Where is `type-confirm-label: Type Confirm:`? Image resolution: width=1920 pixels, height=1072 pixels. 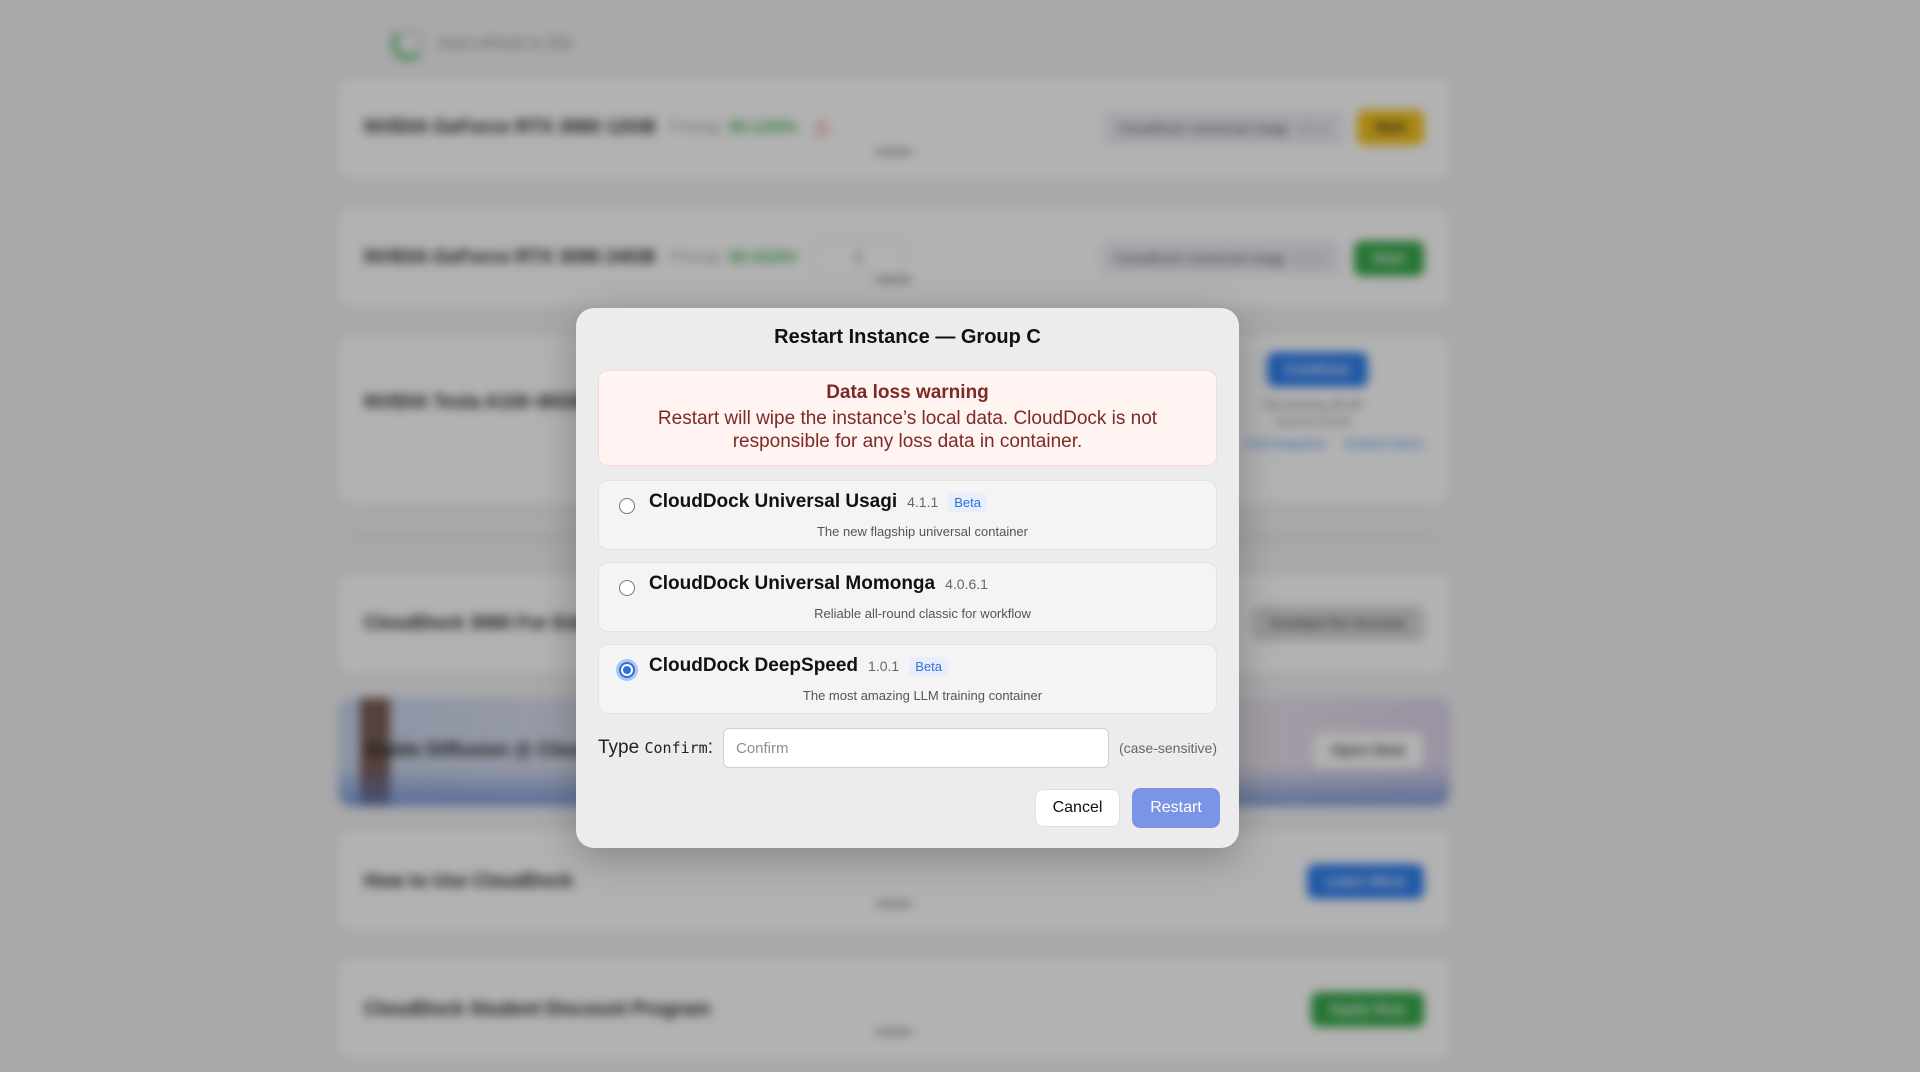 type-confirm-label: Type Confirm: is located at coordinates (655, 747).